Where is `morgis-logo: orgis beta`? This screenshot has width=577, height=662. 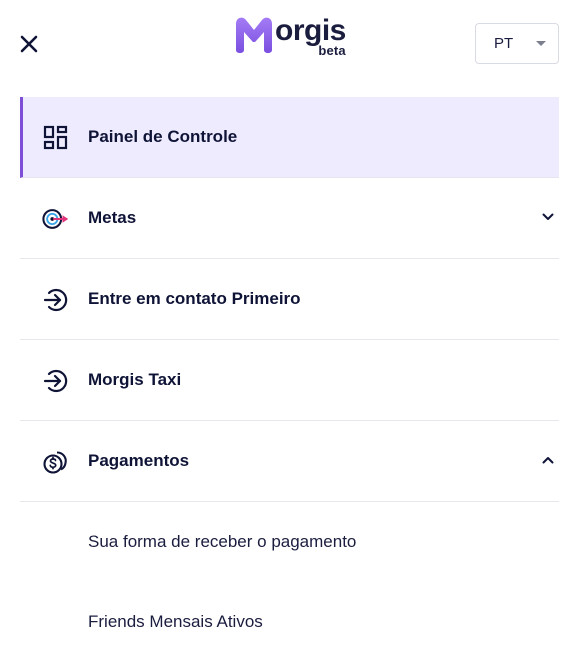 morgis-logo: orgis beta is located at coordinates (290, 36).